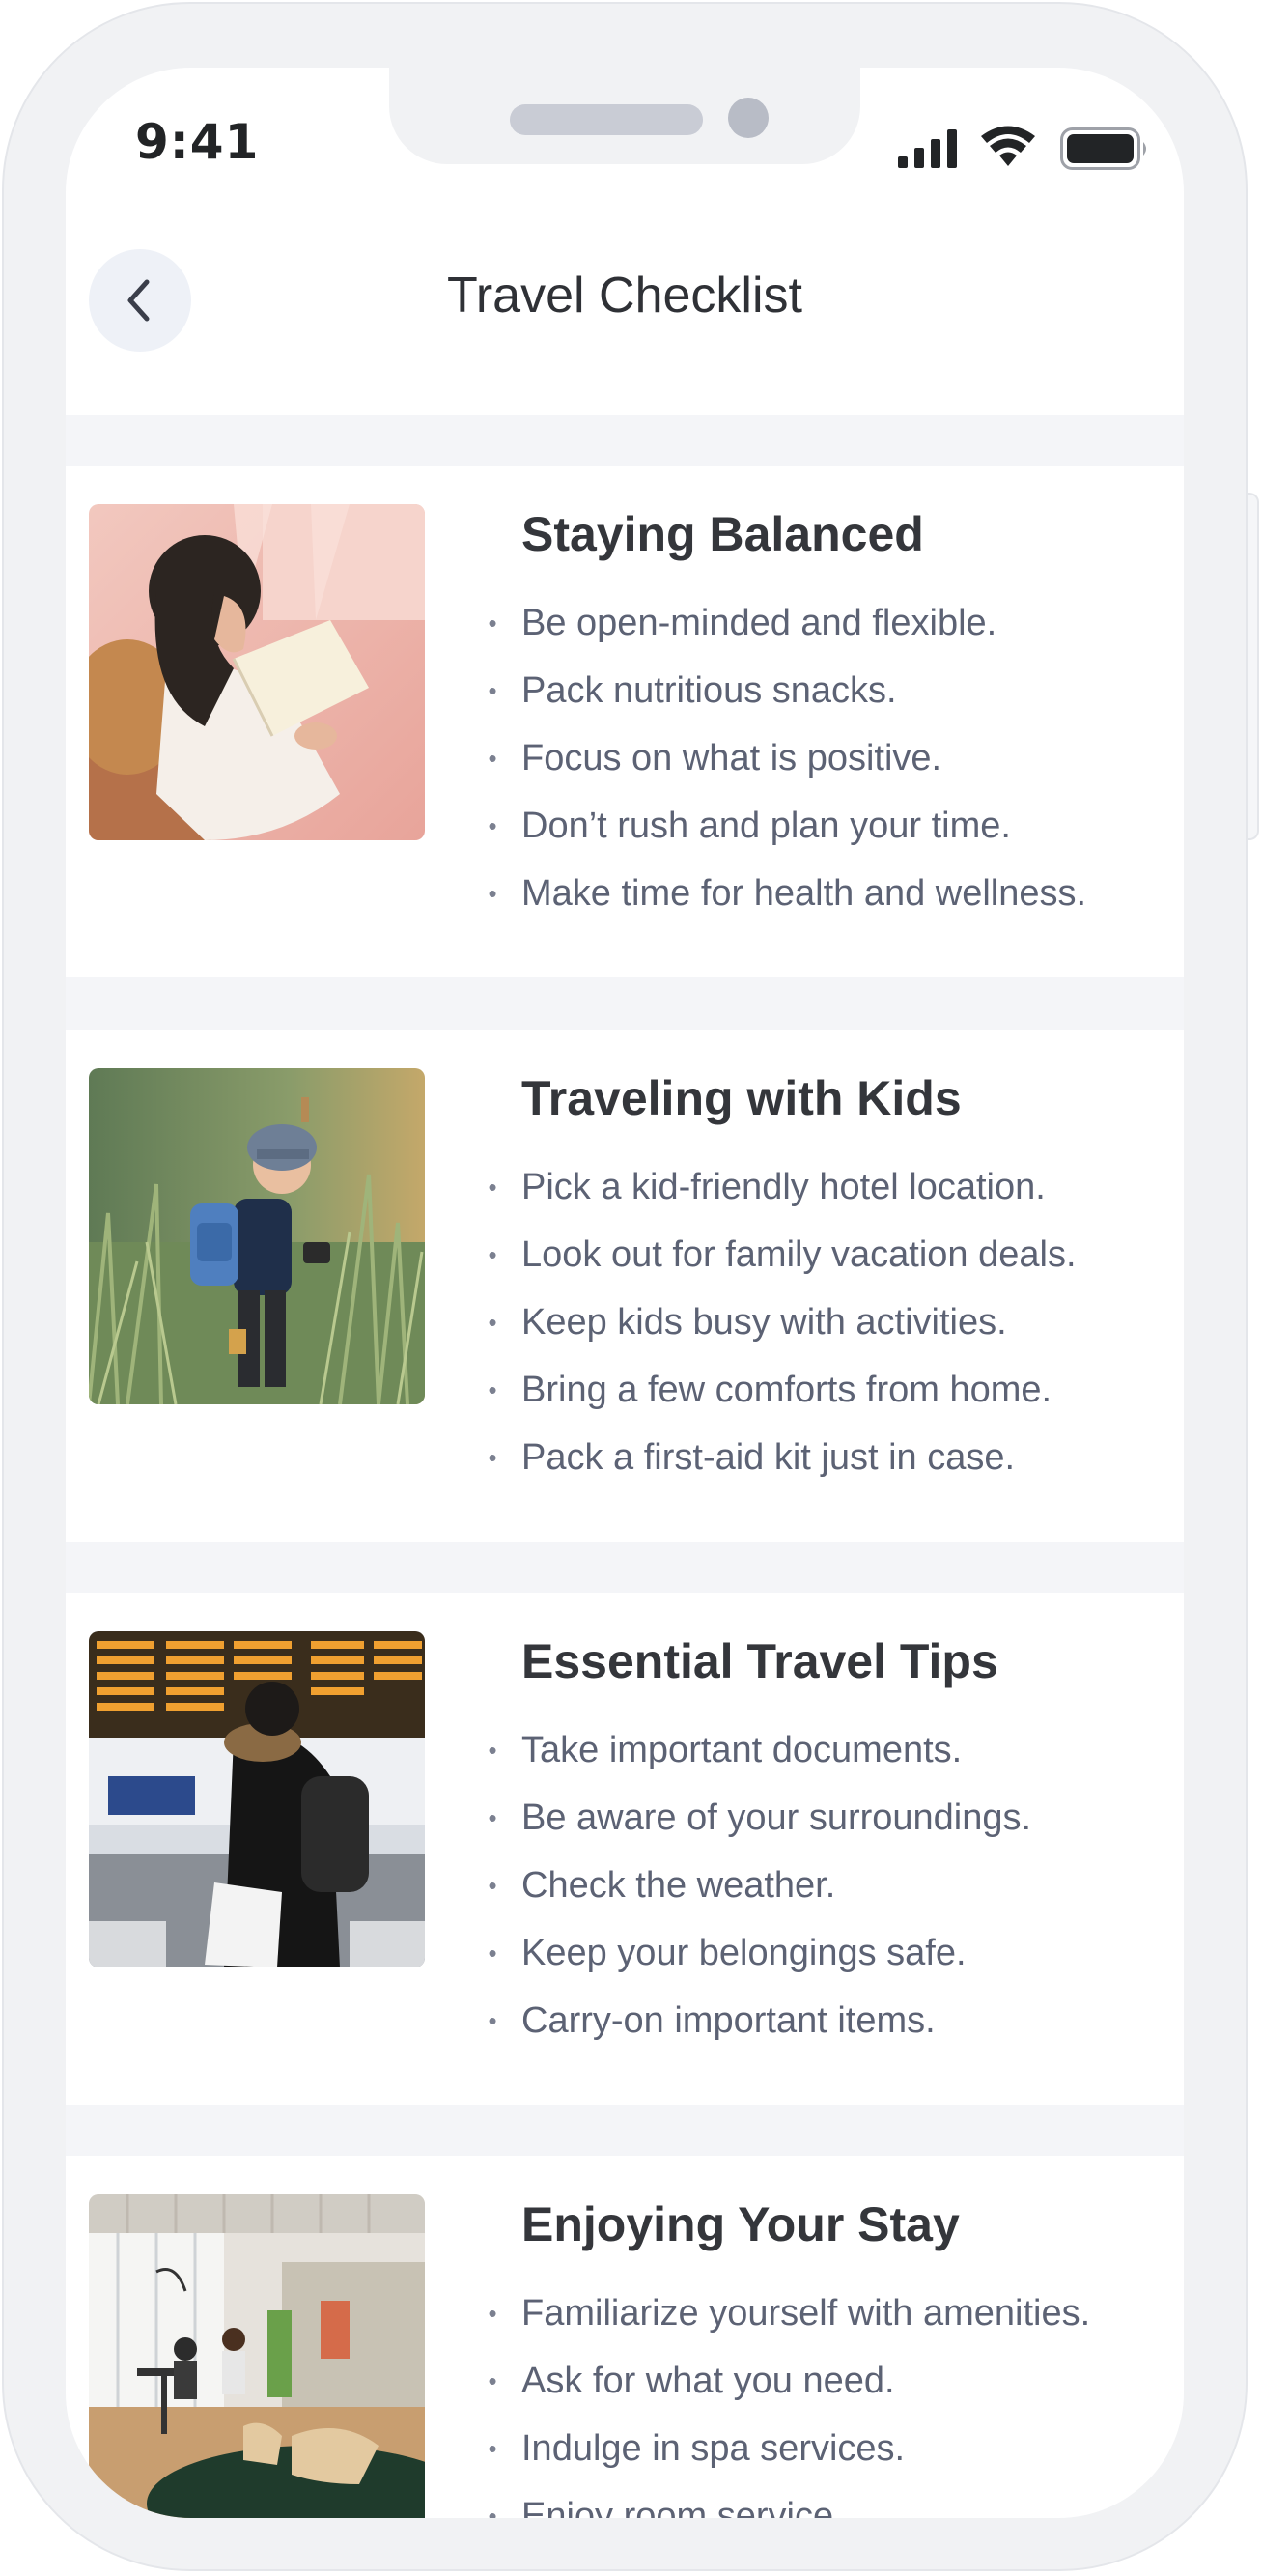 The image size is (1262, 2576). Describe the element at coordinates (744, 1953) in the screenshot. I see `list-item-text: Keep your belongings safe.` at that location.